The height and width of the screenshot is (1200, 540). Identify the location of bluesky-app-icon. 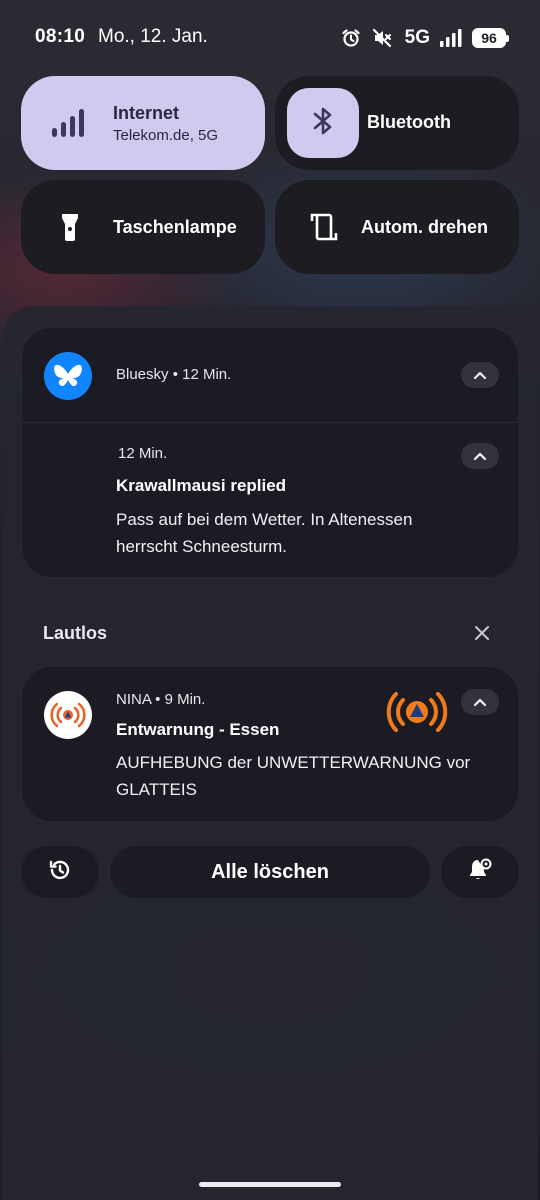
(68, 376).